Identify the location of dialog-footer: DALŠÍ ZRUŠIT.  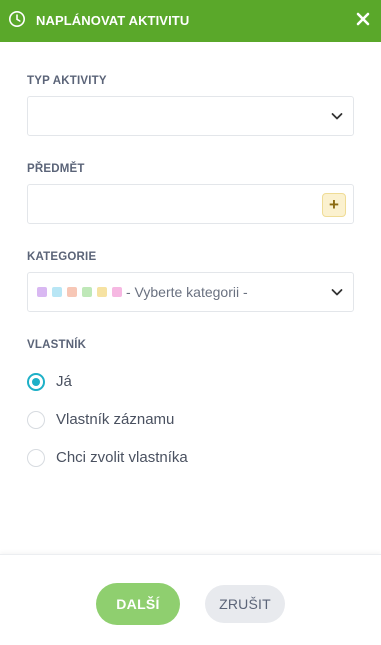
(190, 599).